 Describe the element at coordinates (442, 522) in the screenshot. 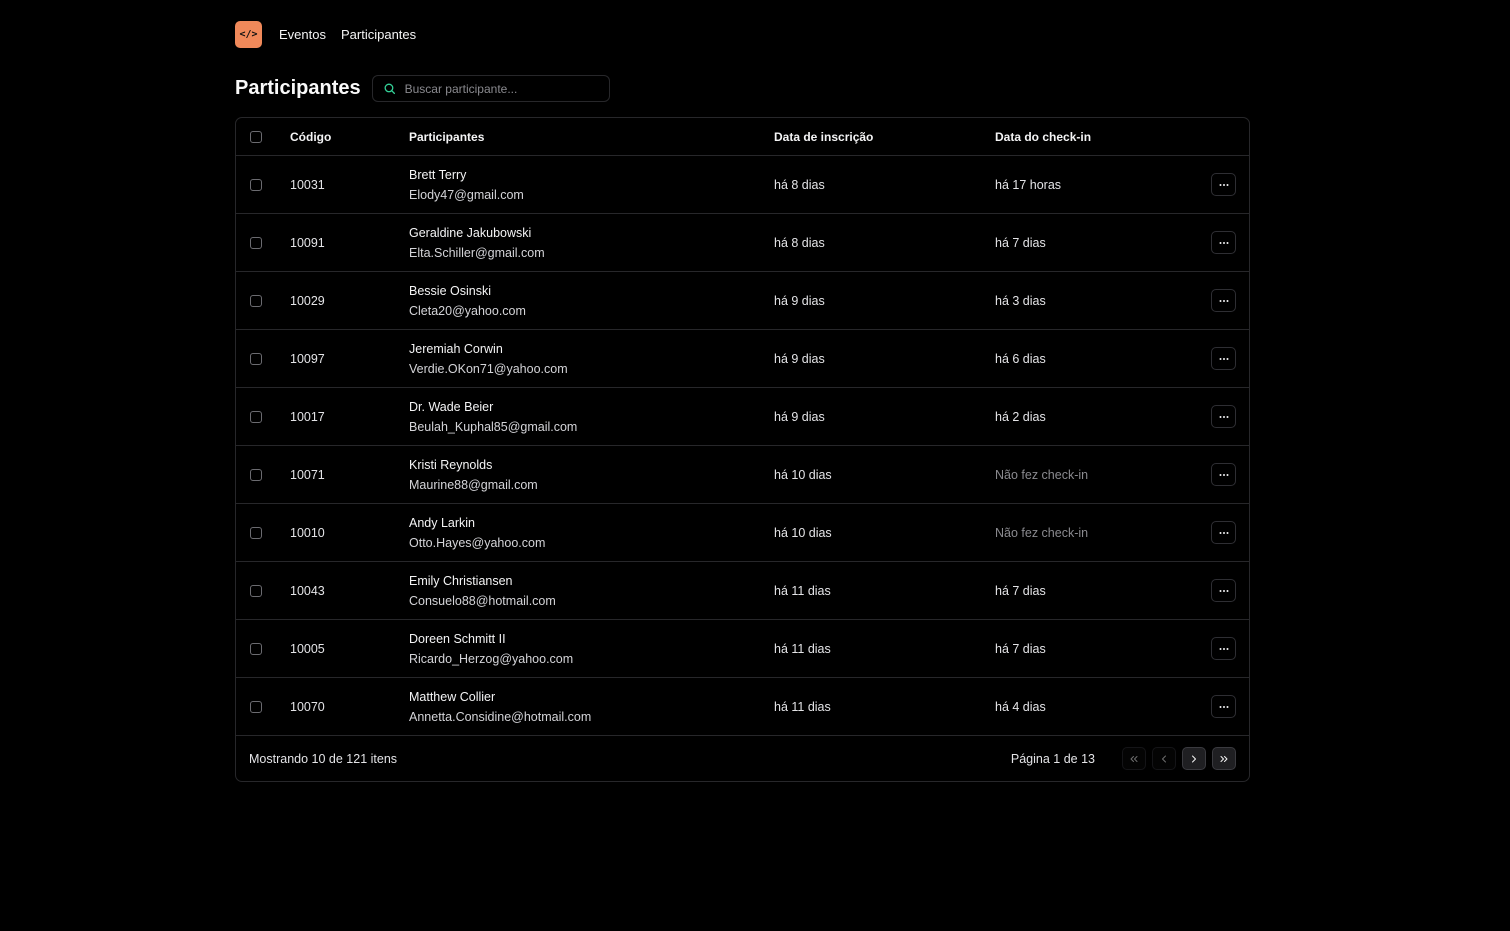

I see `participant-name: Andy Larkin` at that location.